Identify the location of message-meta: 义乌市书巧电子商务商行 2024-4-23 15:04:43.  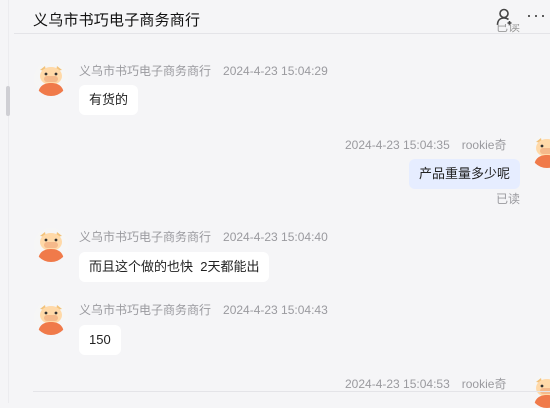
(203, 309).